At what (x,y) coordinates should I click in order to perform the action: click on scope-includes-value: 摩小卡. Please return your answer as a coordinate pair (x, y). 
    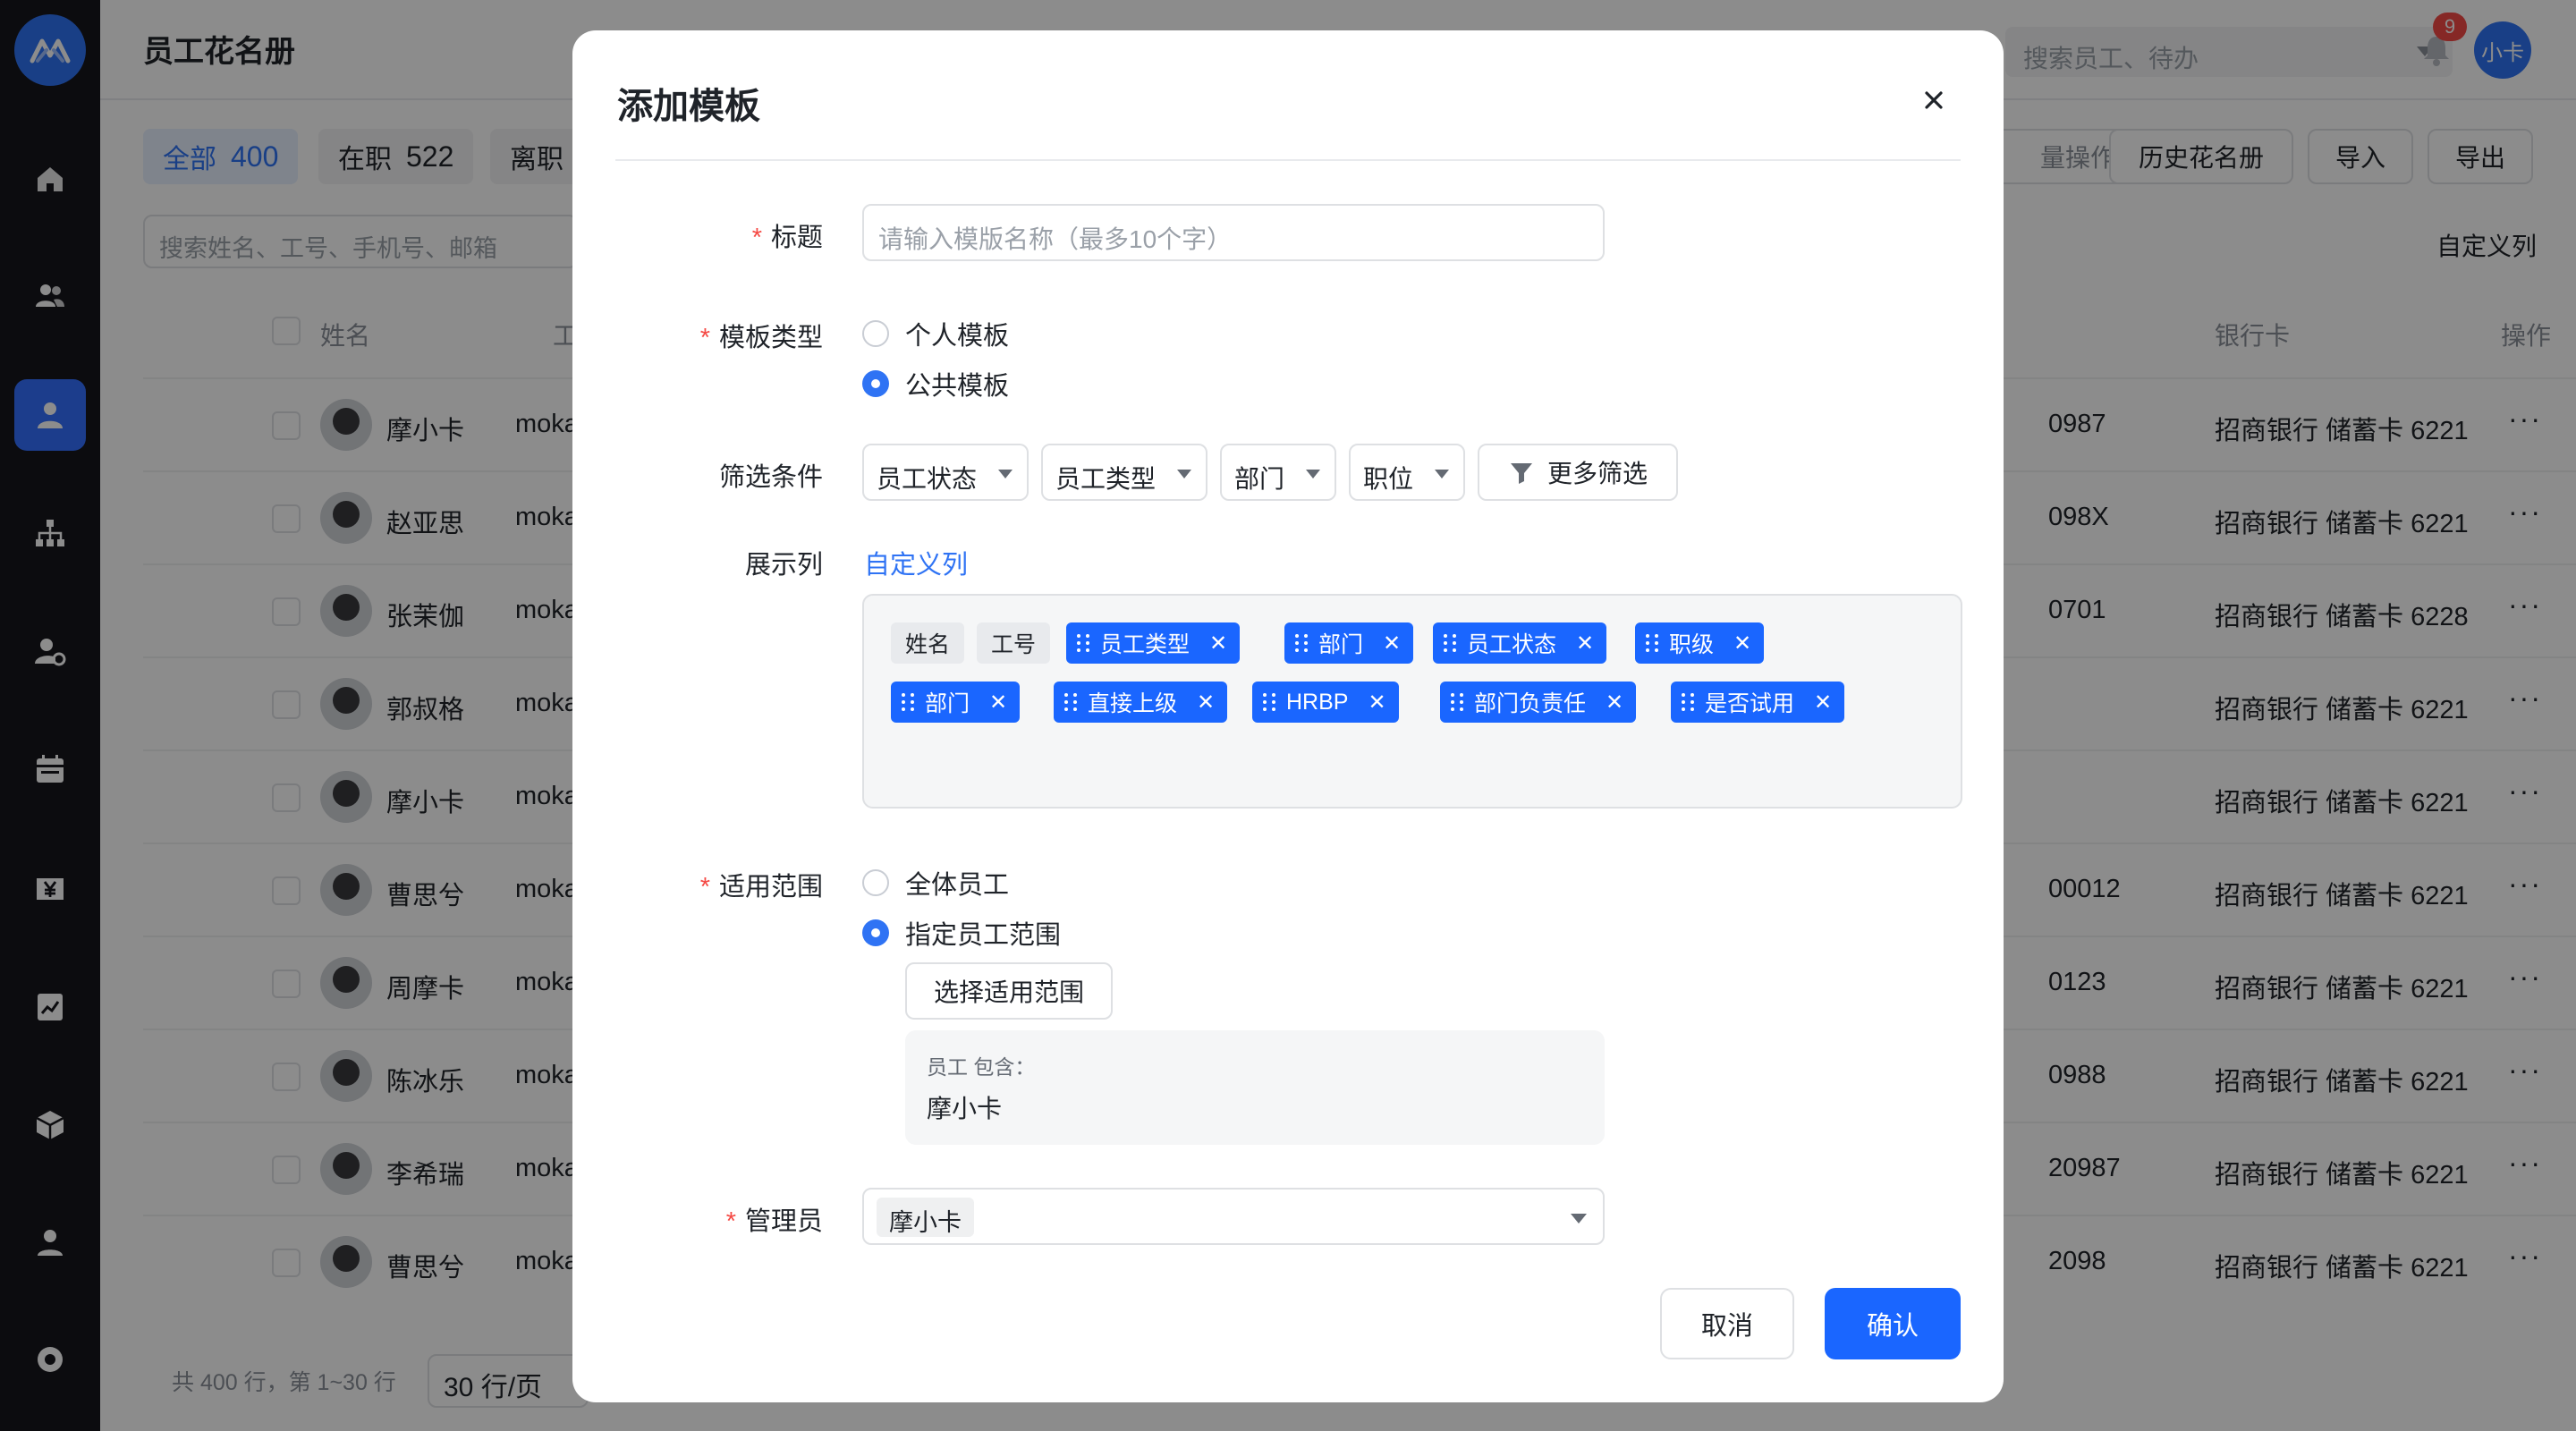
    Looking at the image, I should click on (965, 1108).